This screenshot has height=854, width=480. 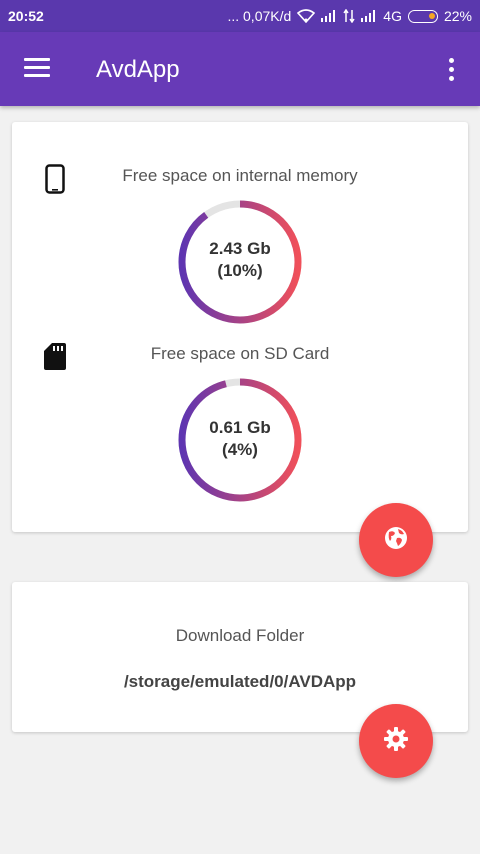 I want to click on download-folder-label: Download Folder, so click(x=240, y=635).